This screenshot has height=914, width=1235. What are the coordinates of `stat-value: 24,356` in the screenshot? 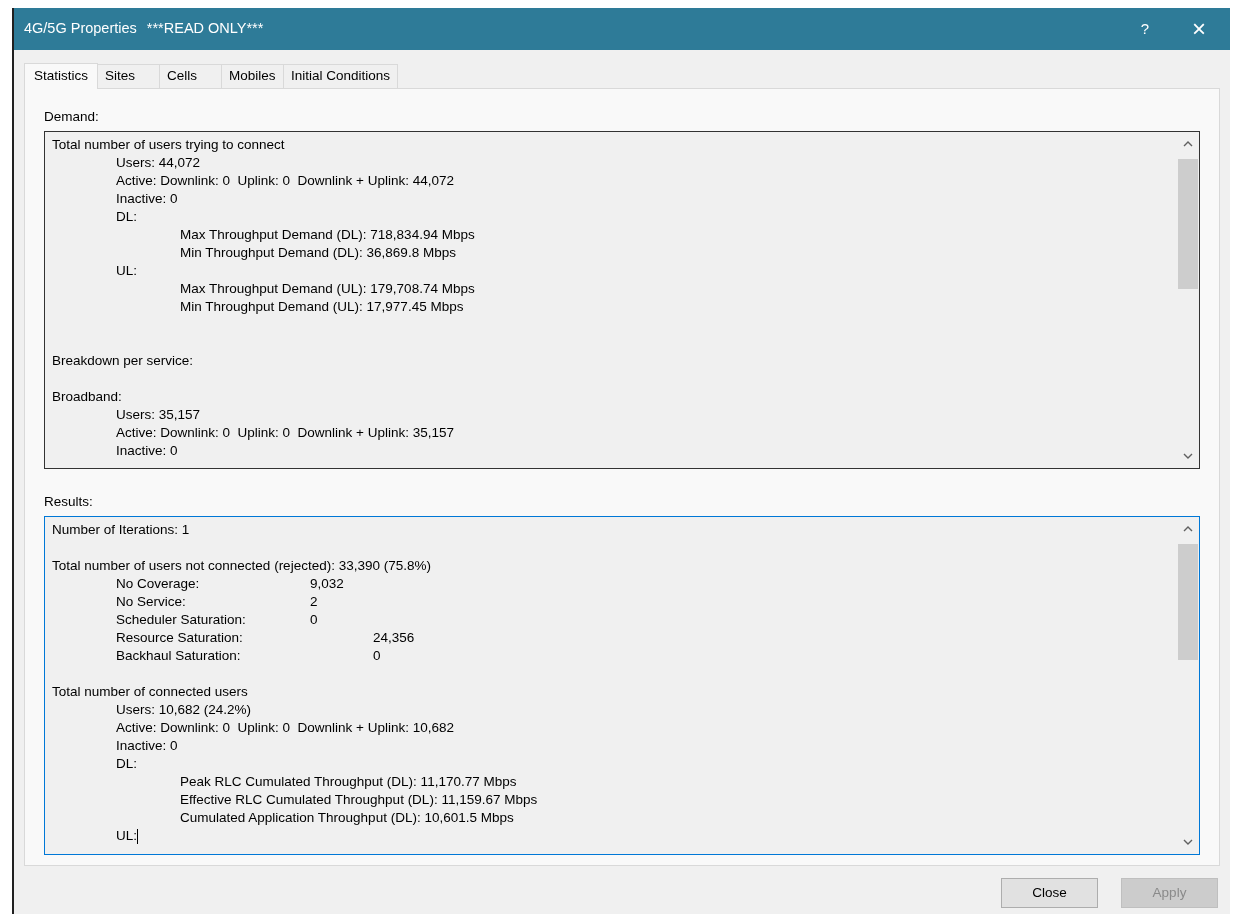 It's located at (394, 637).